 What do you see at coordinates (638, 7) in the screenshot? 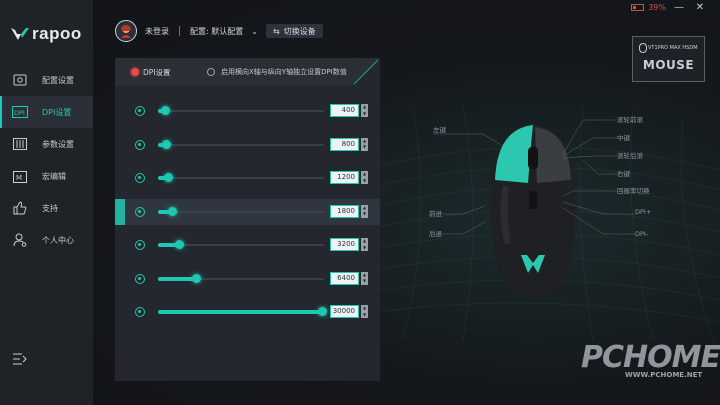
I see `battery-icon` at bounding box center [638, 7].